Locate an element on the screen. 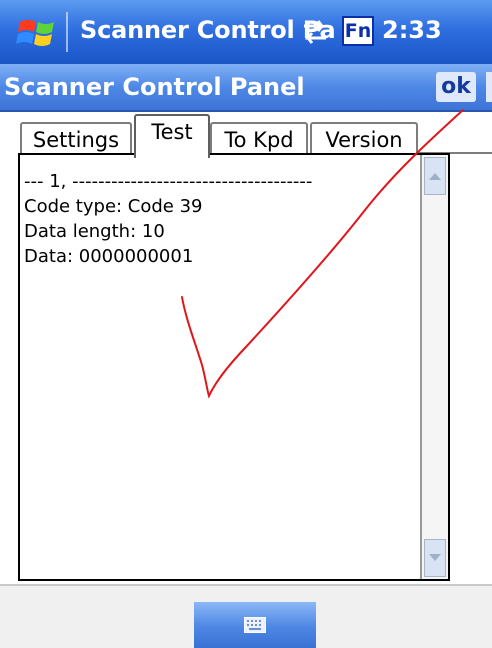 The height and width of the screenshot is (648, 492). chevron-up-icon is located at coordinates (435, 176).